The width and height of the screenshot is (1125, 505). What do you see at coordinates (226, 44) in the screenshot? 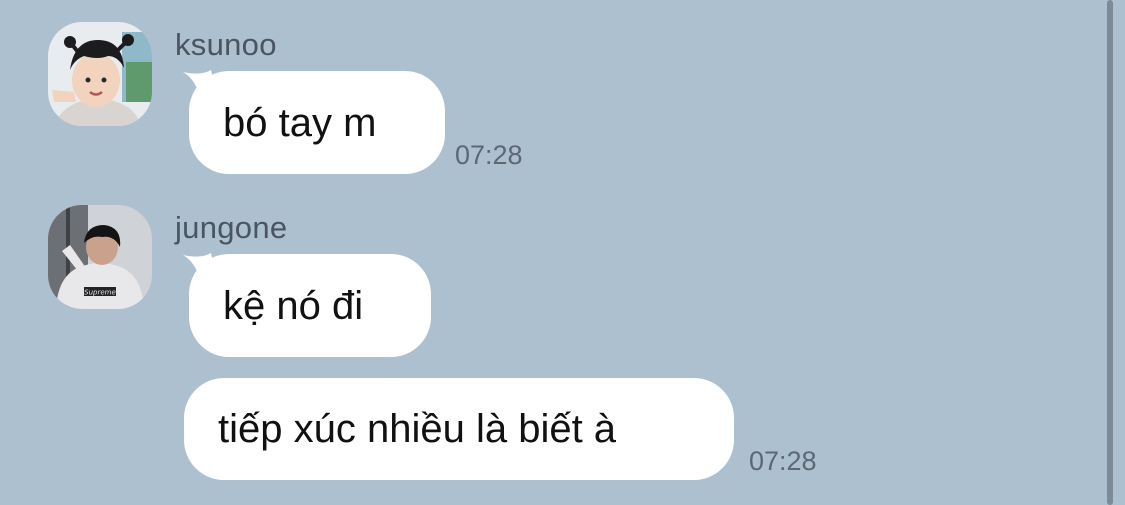
I see `sender-name: ksunoo` at bounding box center [226, 44].